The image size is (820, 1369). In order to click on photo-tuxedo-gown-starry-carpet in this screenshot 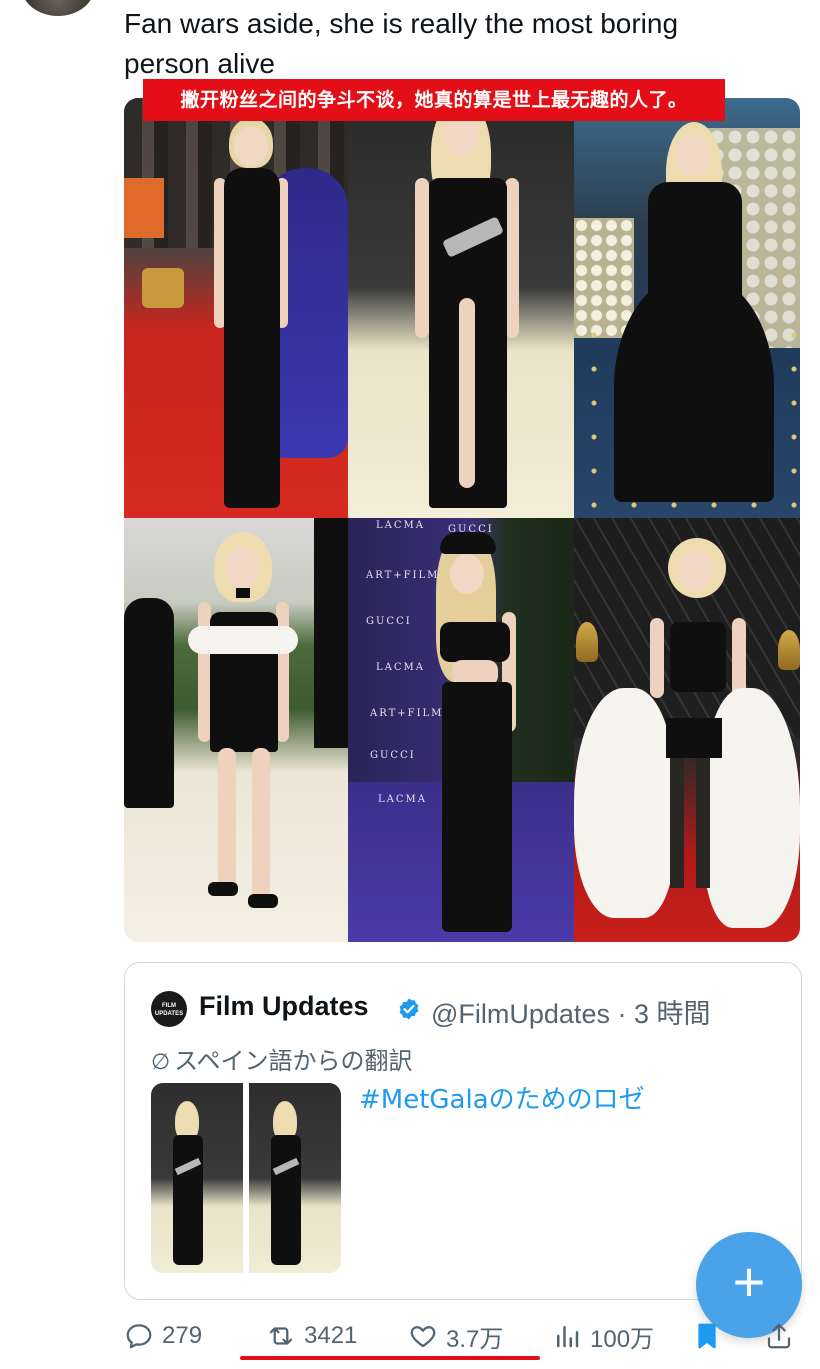, I will do `click(687, 308)`.